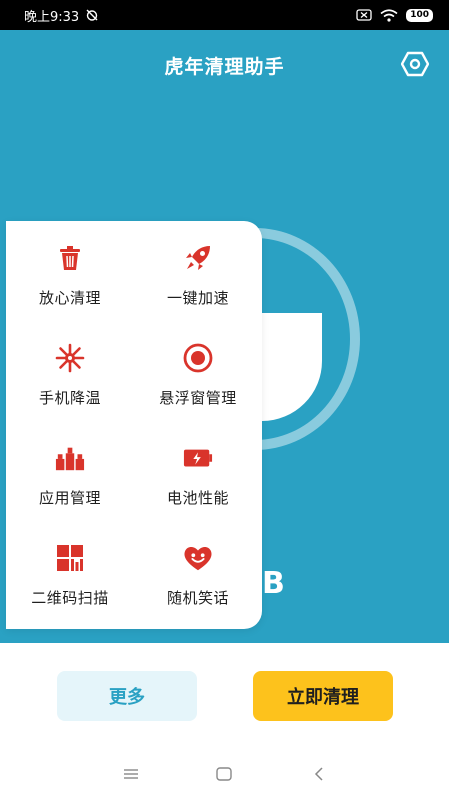 This screenshot has width=449, height=799. I want to click on menu-item-speed-up: 一键加速, so click(198, 275).